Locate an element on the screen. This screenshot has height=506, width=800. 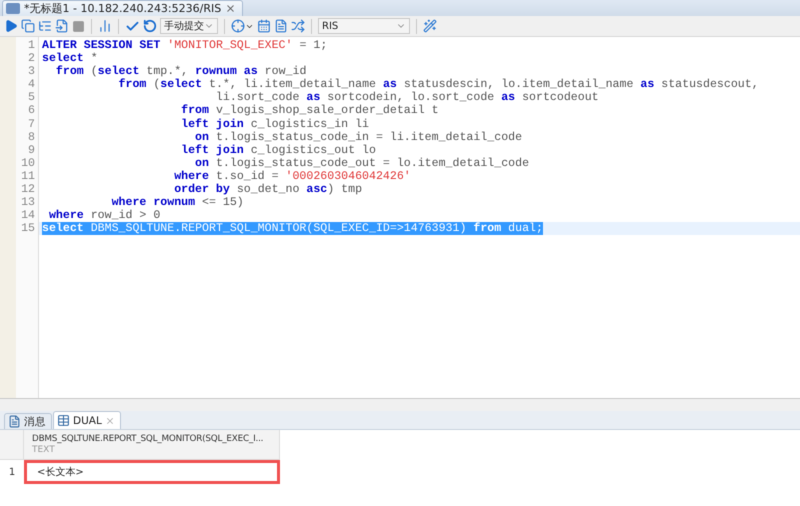
code-line: where row_id > 0 is located at coordinates (104, 215).